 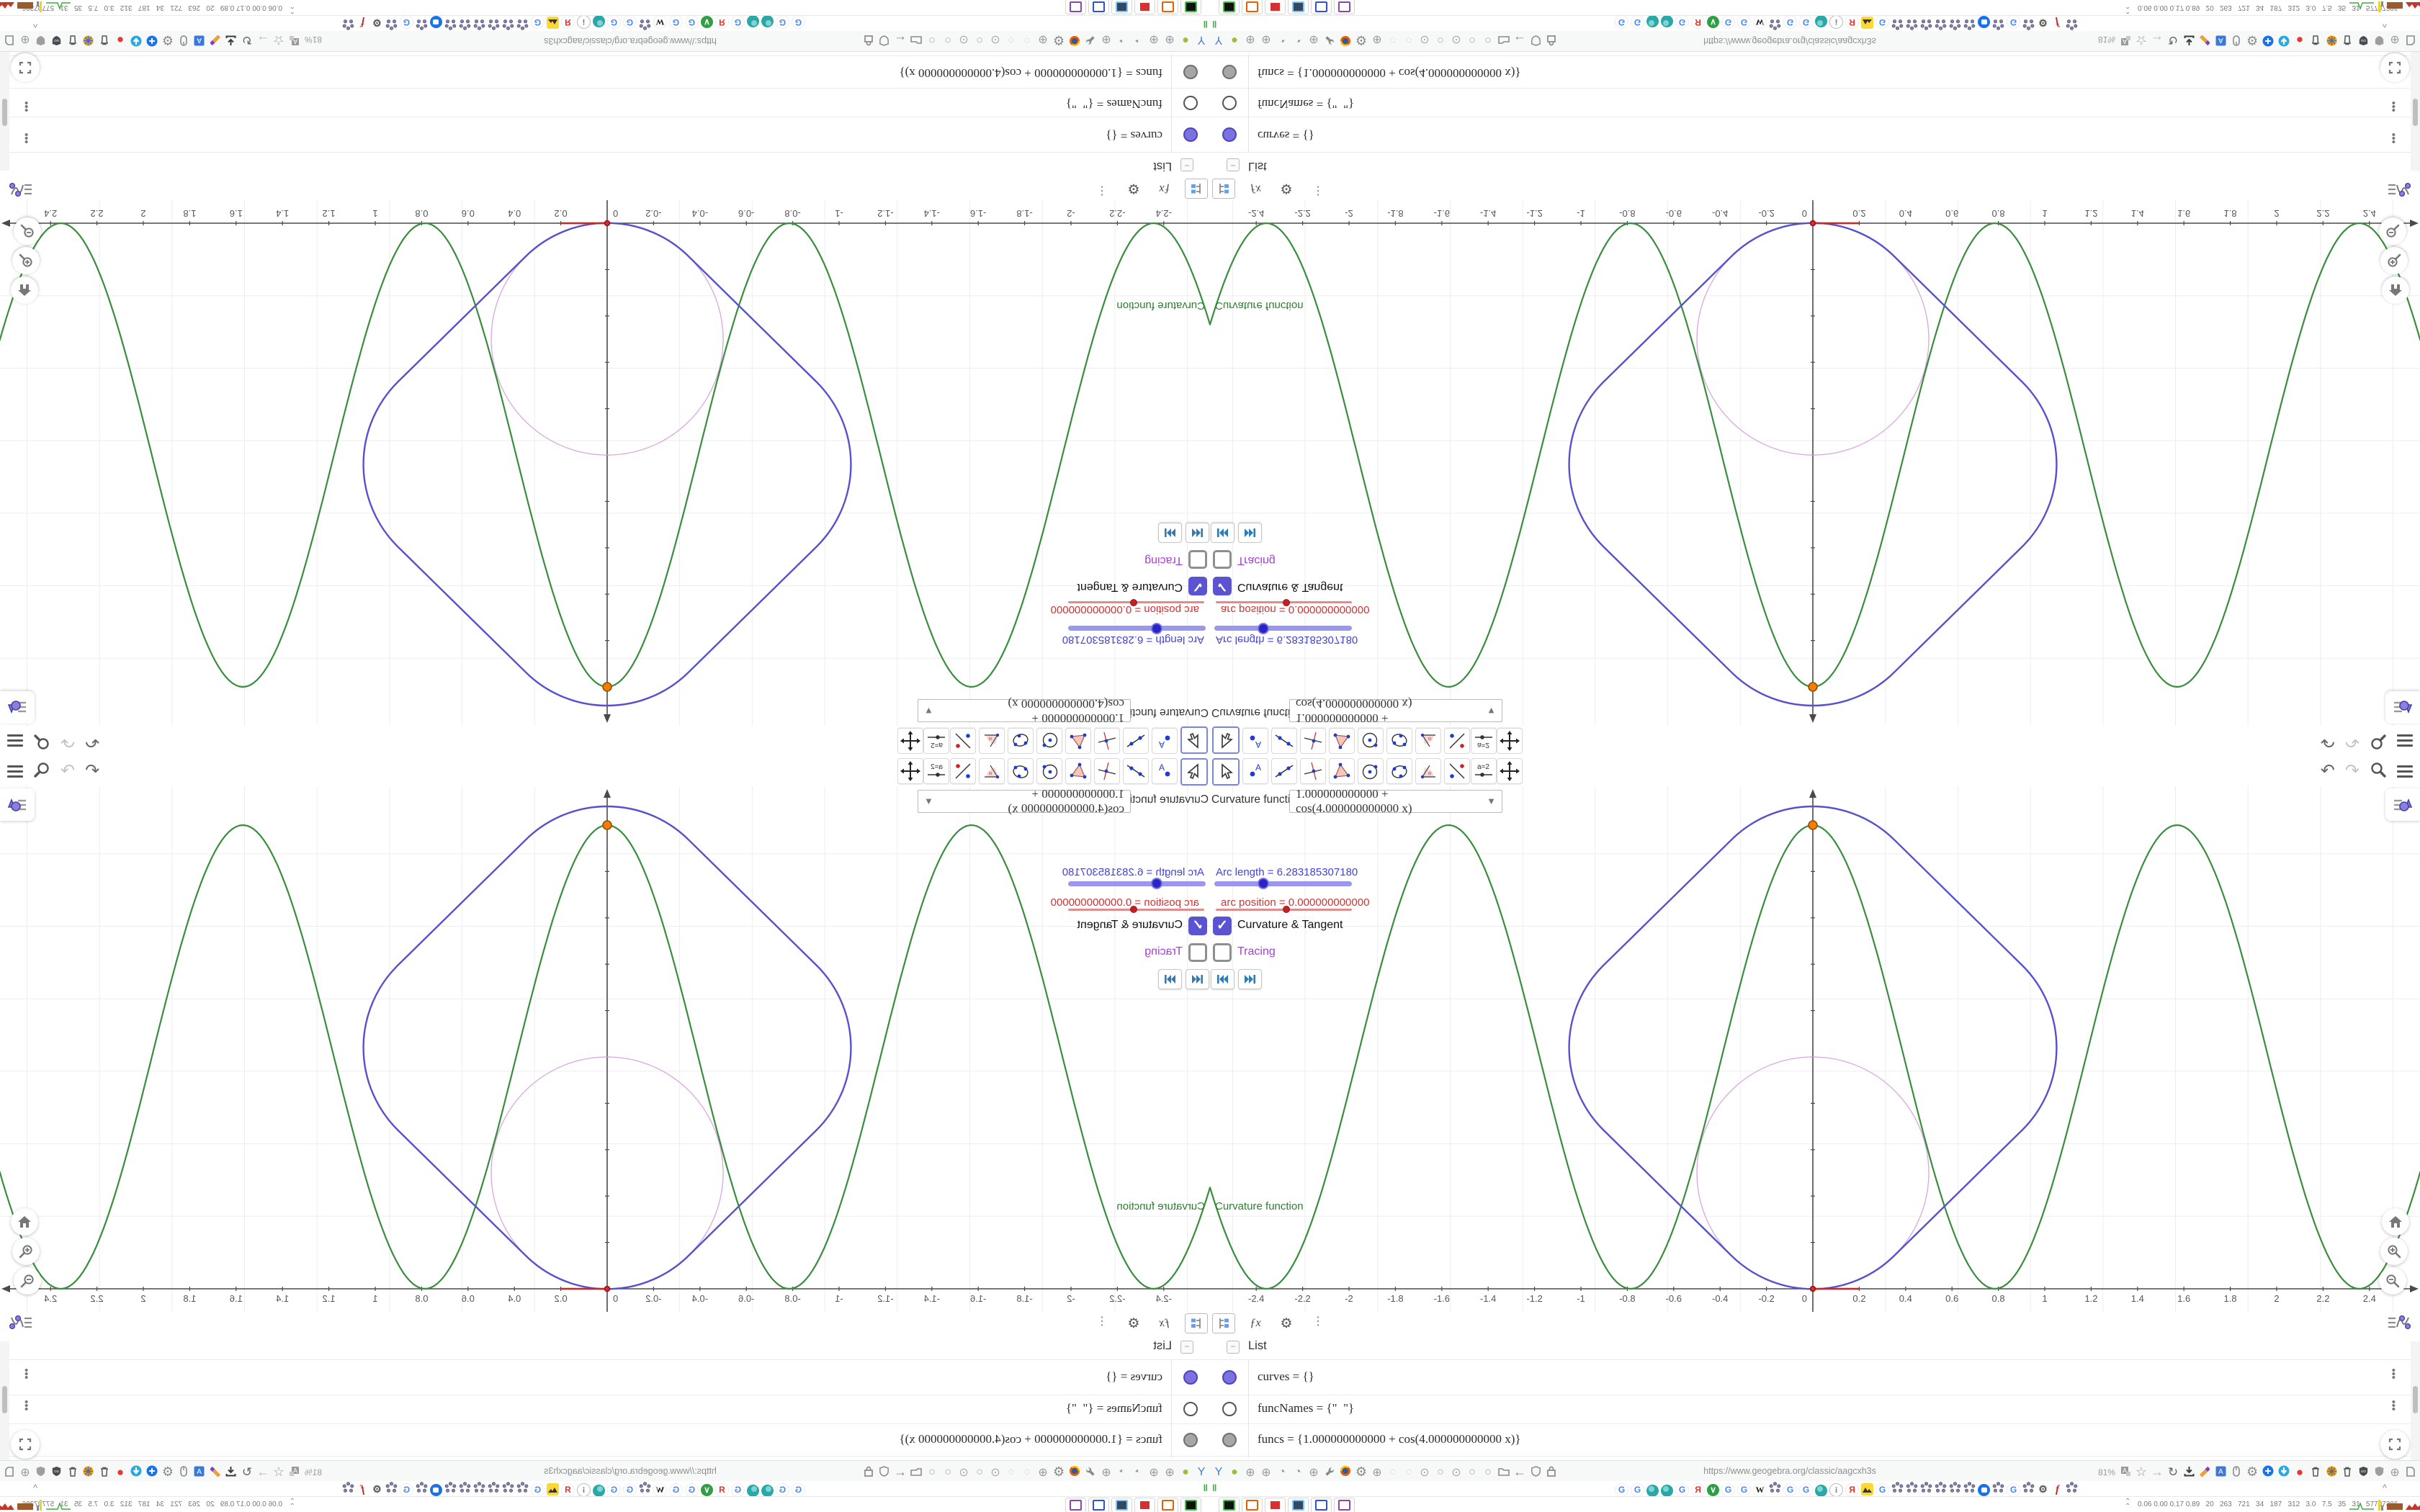 I want to click on fx-button: ƒx, so click(x=1255, y=1323).